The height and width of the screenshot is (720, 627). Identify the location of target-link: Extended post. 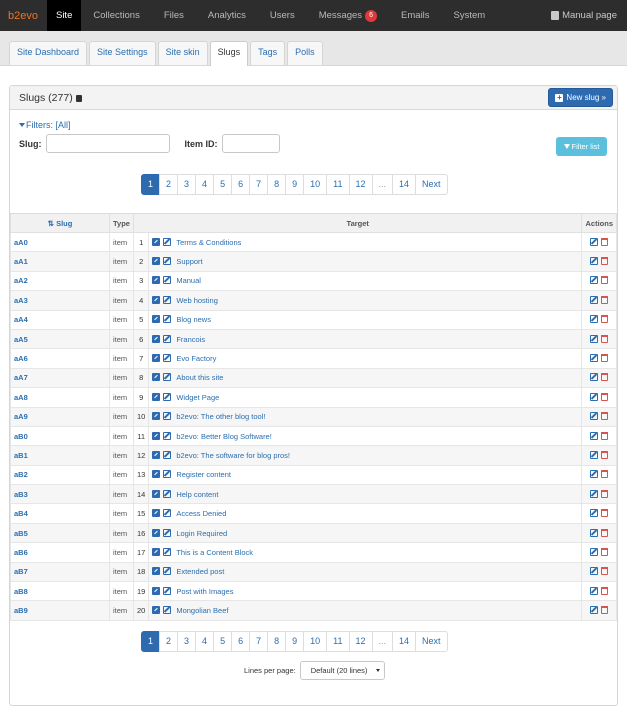
(200, 571).